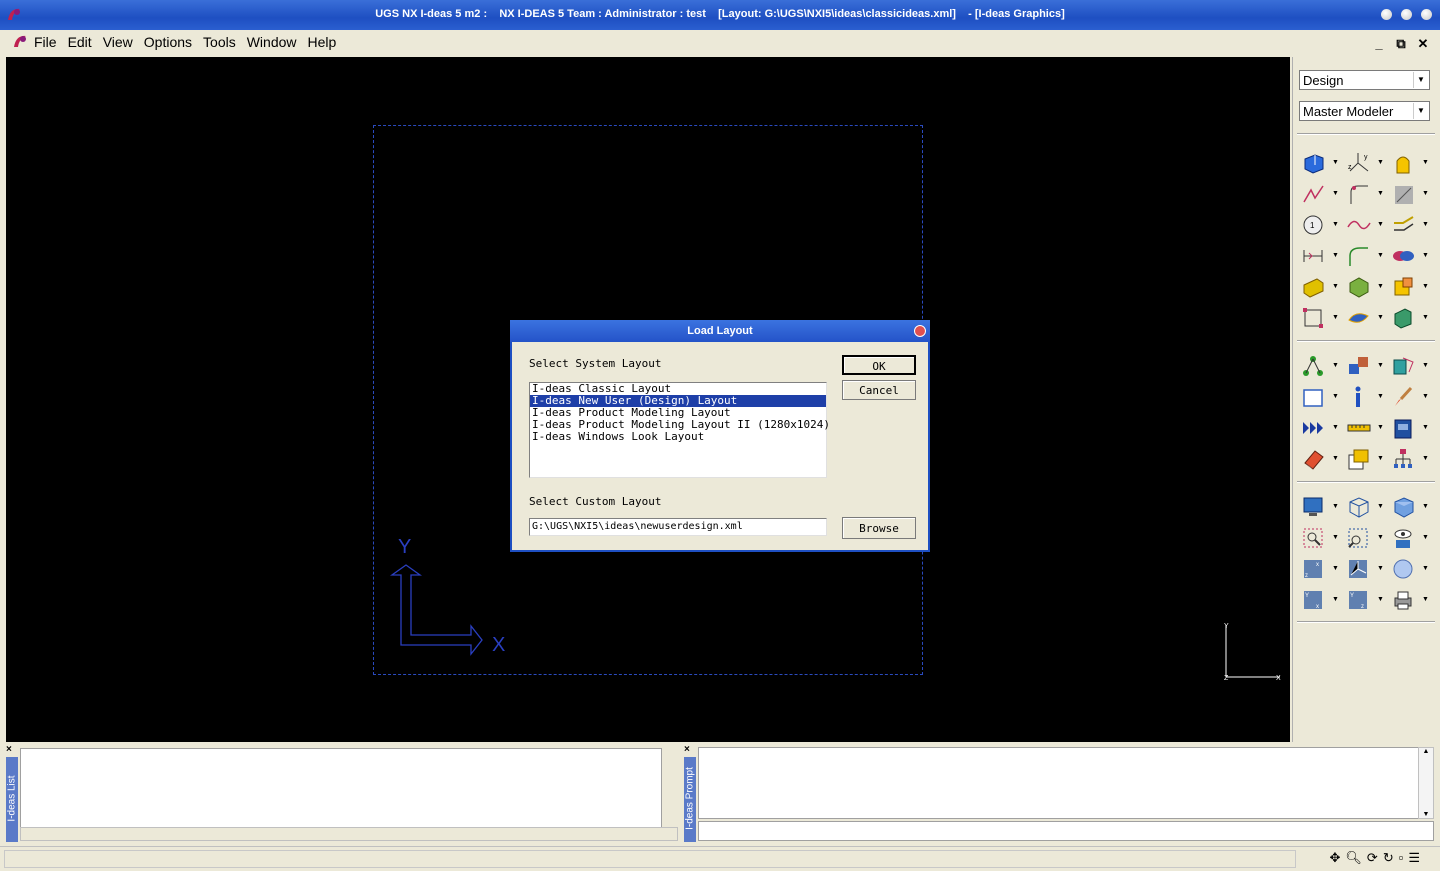  I want to click on pan-icon: ✥, so click(1335, 858).